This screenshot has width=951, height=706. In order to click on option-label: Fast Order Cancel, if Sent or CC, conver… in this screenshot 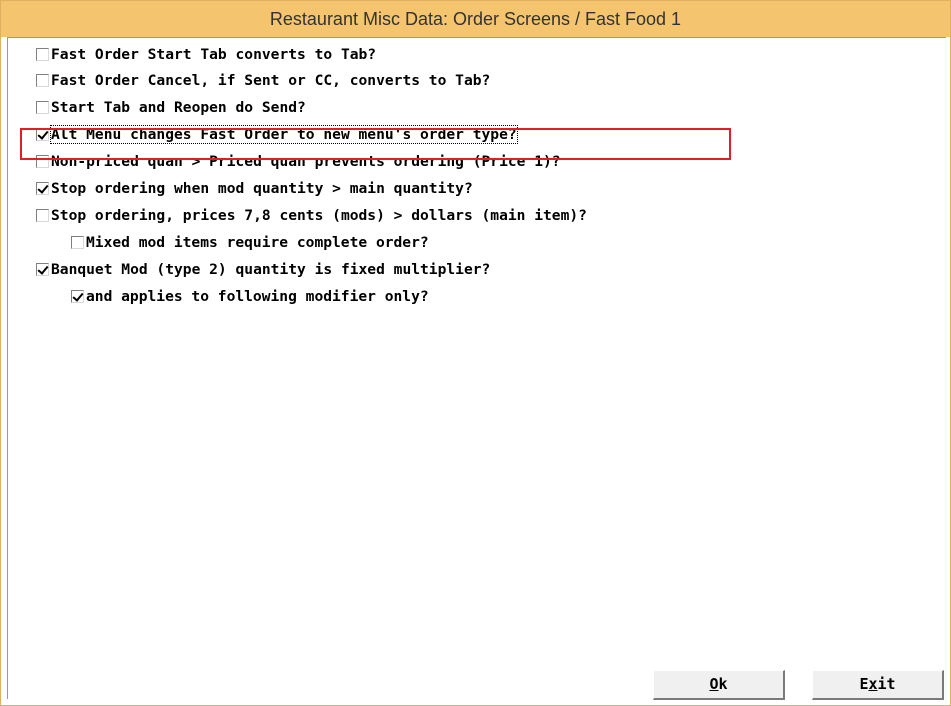, I will do `click(271, 80)`.